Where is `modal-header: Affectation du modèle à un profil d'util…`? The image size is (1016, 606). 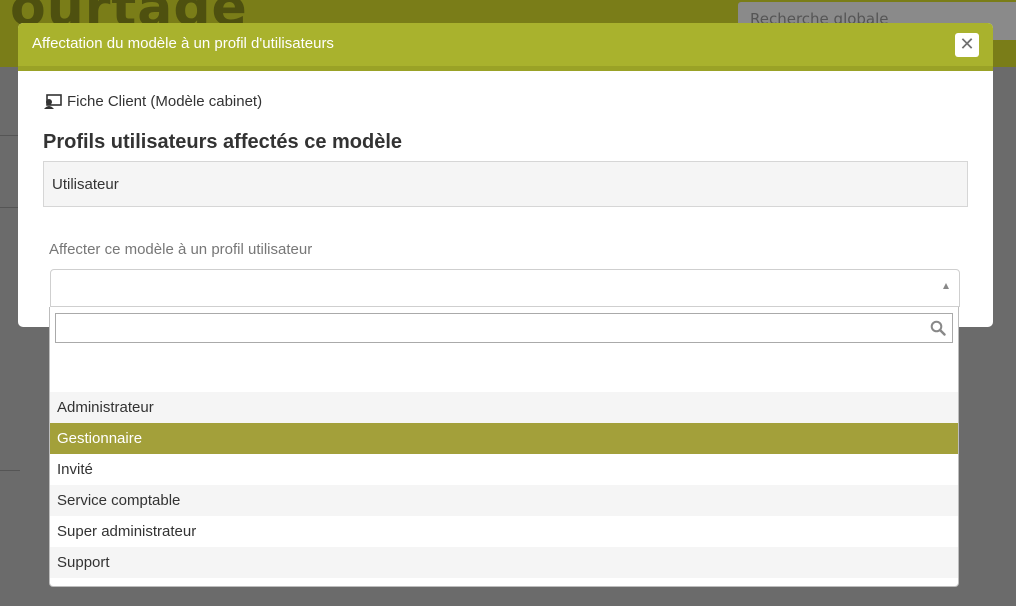 modal-header: Affectation du modèle à un profil d'util… is located at coordinates (505, 47).